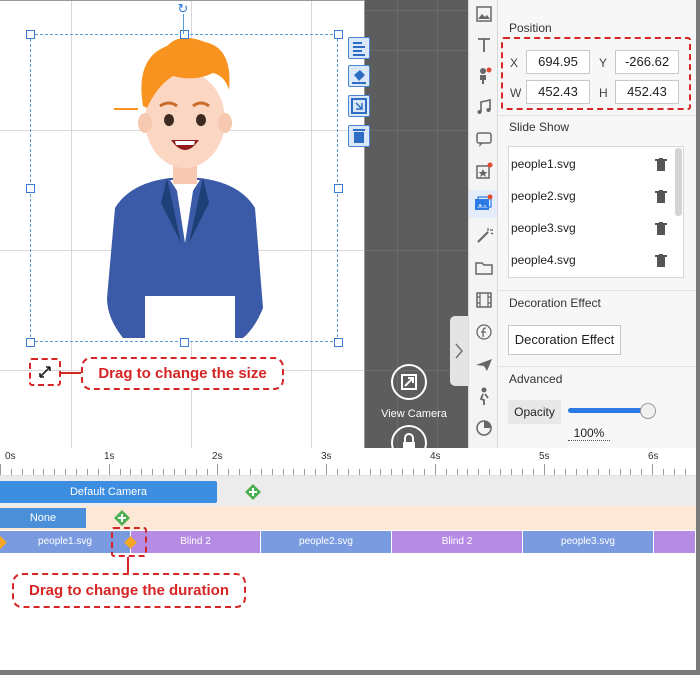 The height and width of the screenshot is (675, 700). What do you see at coordinates (183, 9) in the screenshot?
I see `rotate-icon: ↻` at bounding box center [183, 9].